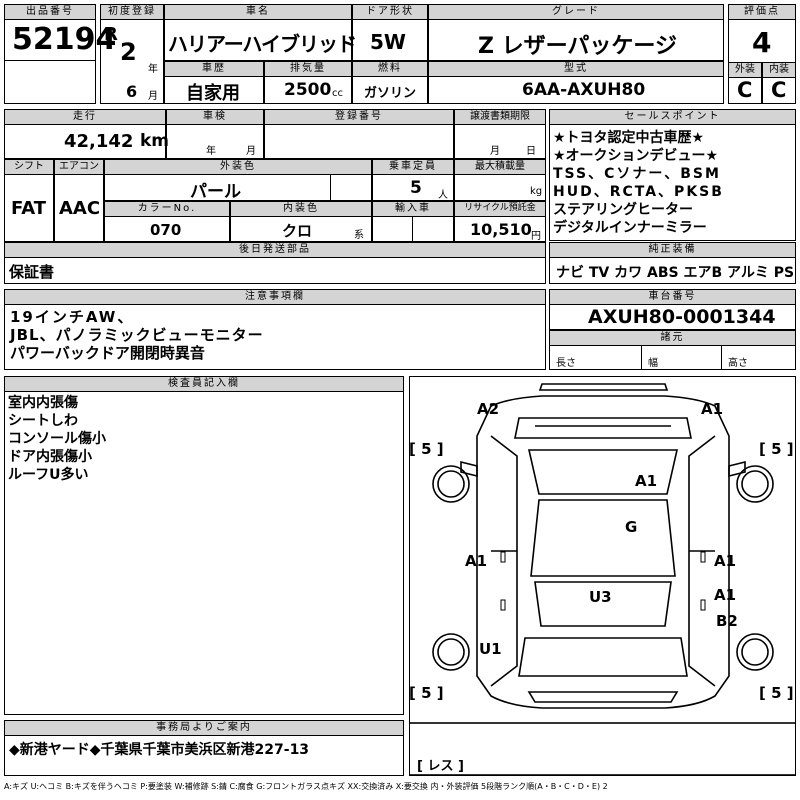  Describe the element at coordinates (258, 12) in the screenshot. I see `car-name-label: 車名` at that location.